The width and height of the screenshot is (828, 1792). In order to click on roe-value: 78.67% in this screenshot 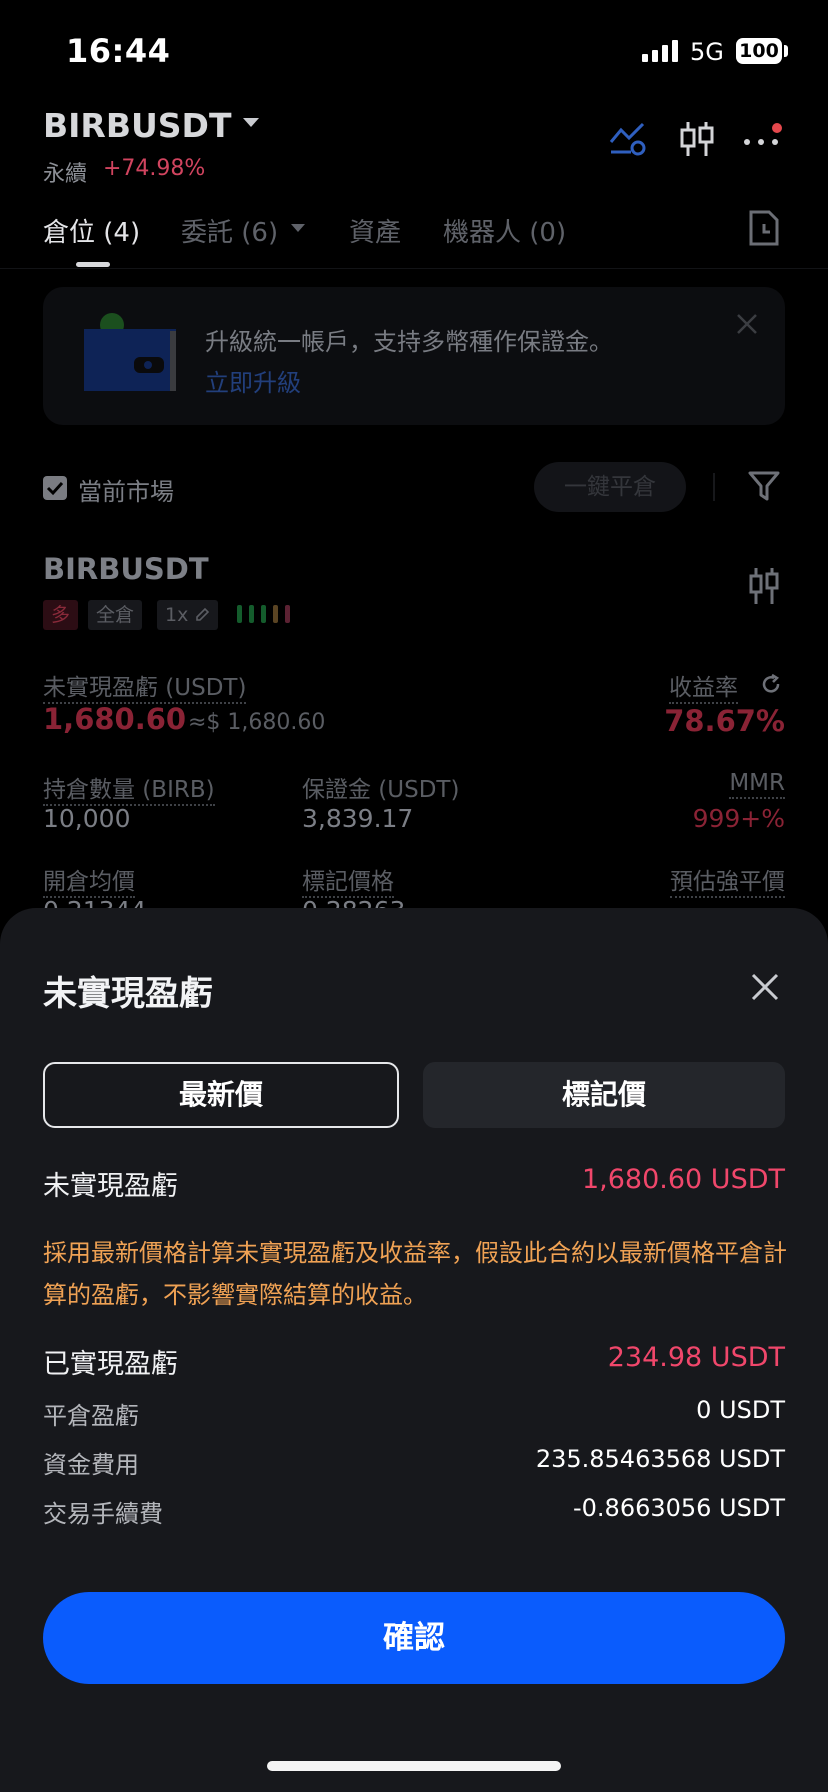, I will do `click(724, 721)`.